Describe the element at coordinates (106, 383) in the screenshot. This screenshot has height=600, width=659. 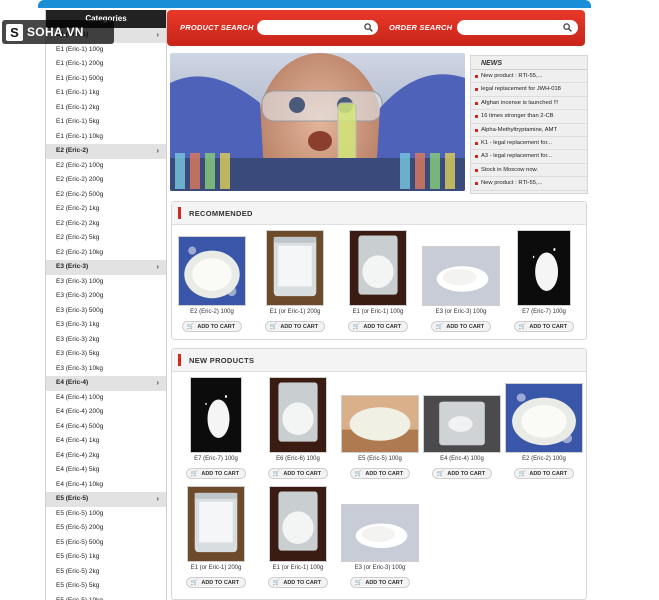
I see `category-heading: E4 (Eric-4) ›` at that location.